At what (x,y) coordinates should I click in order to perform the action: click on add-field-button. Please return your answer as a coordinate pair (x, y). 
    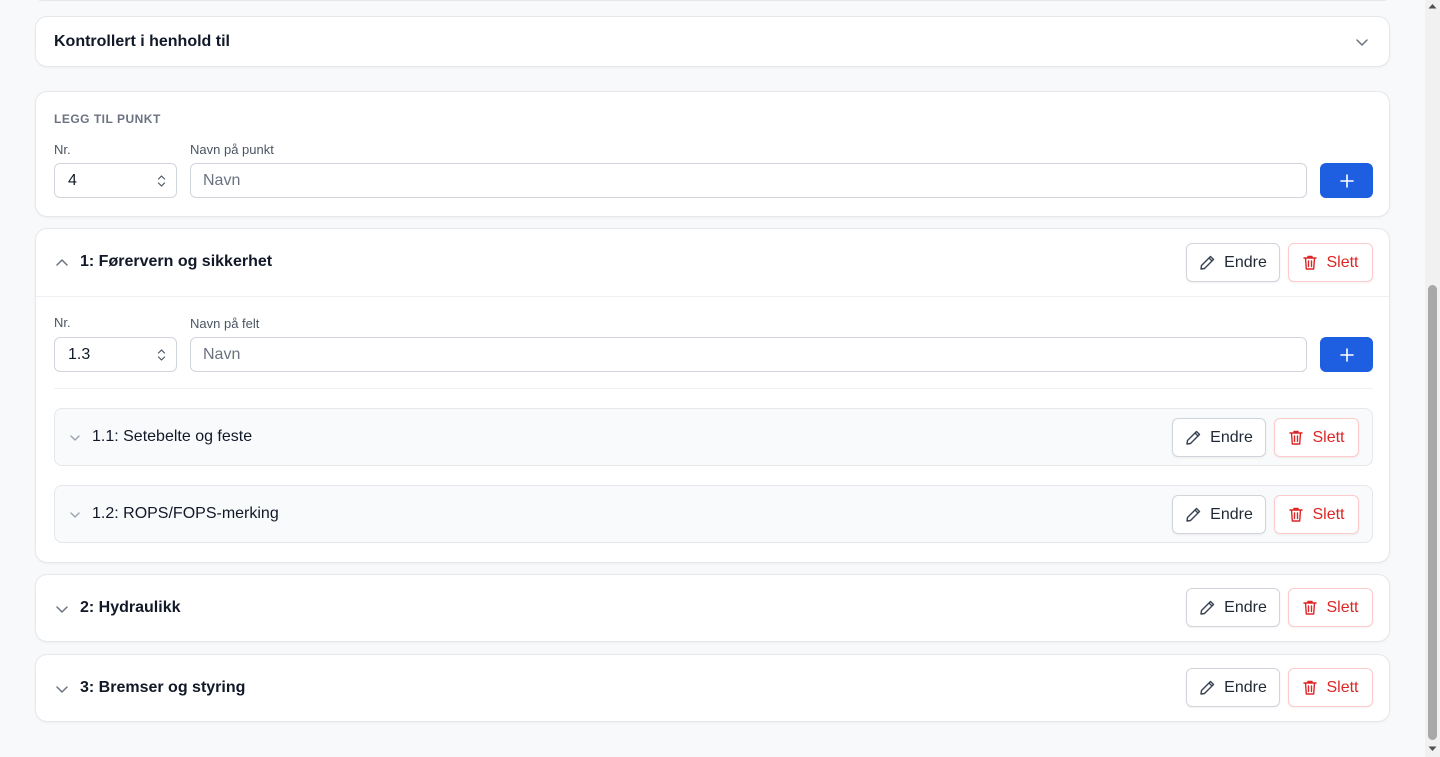
    Looking at the image, I should click on (1346, 354).